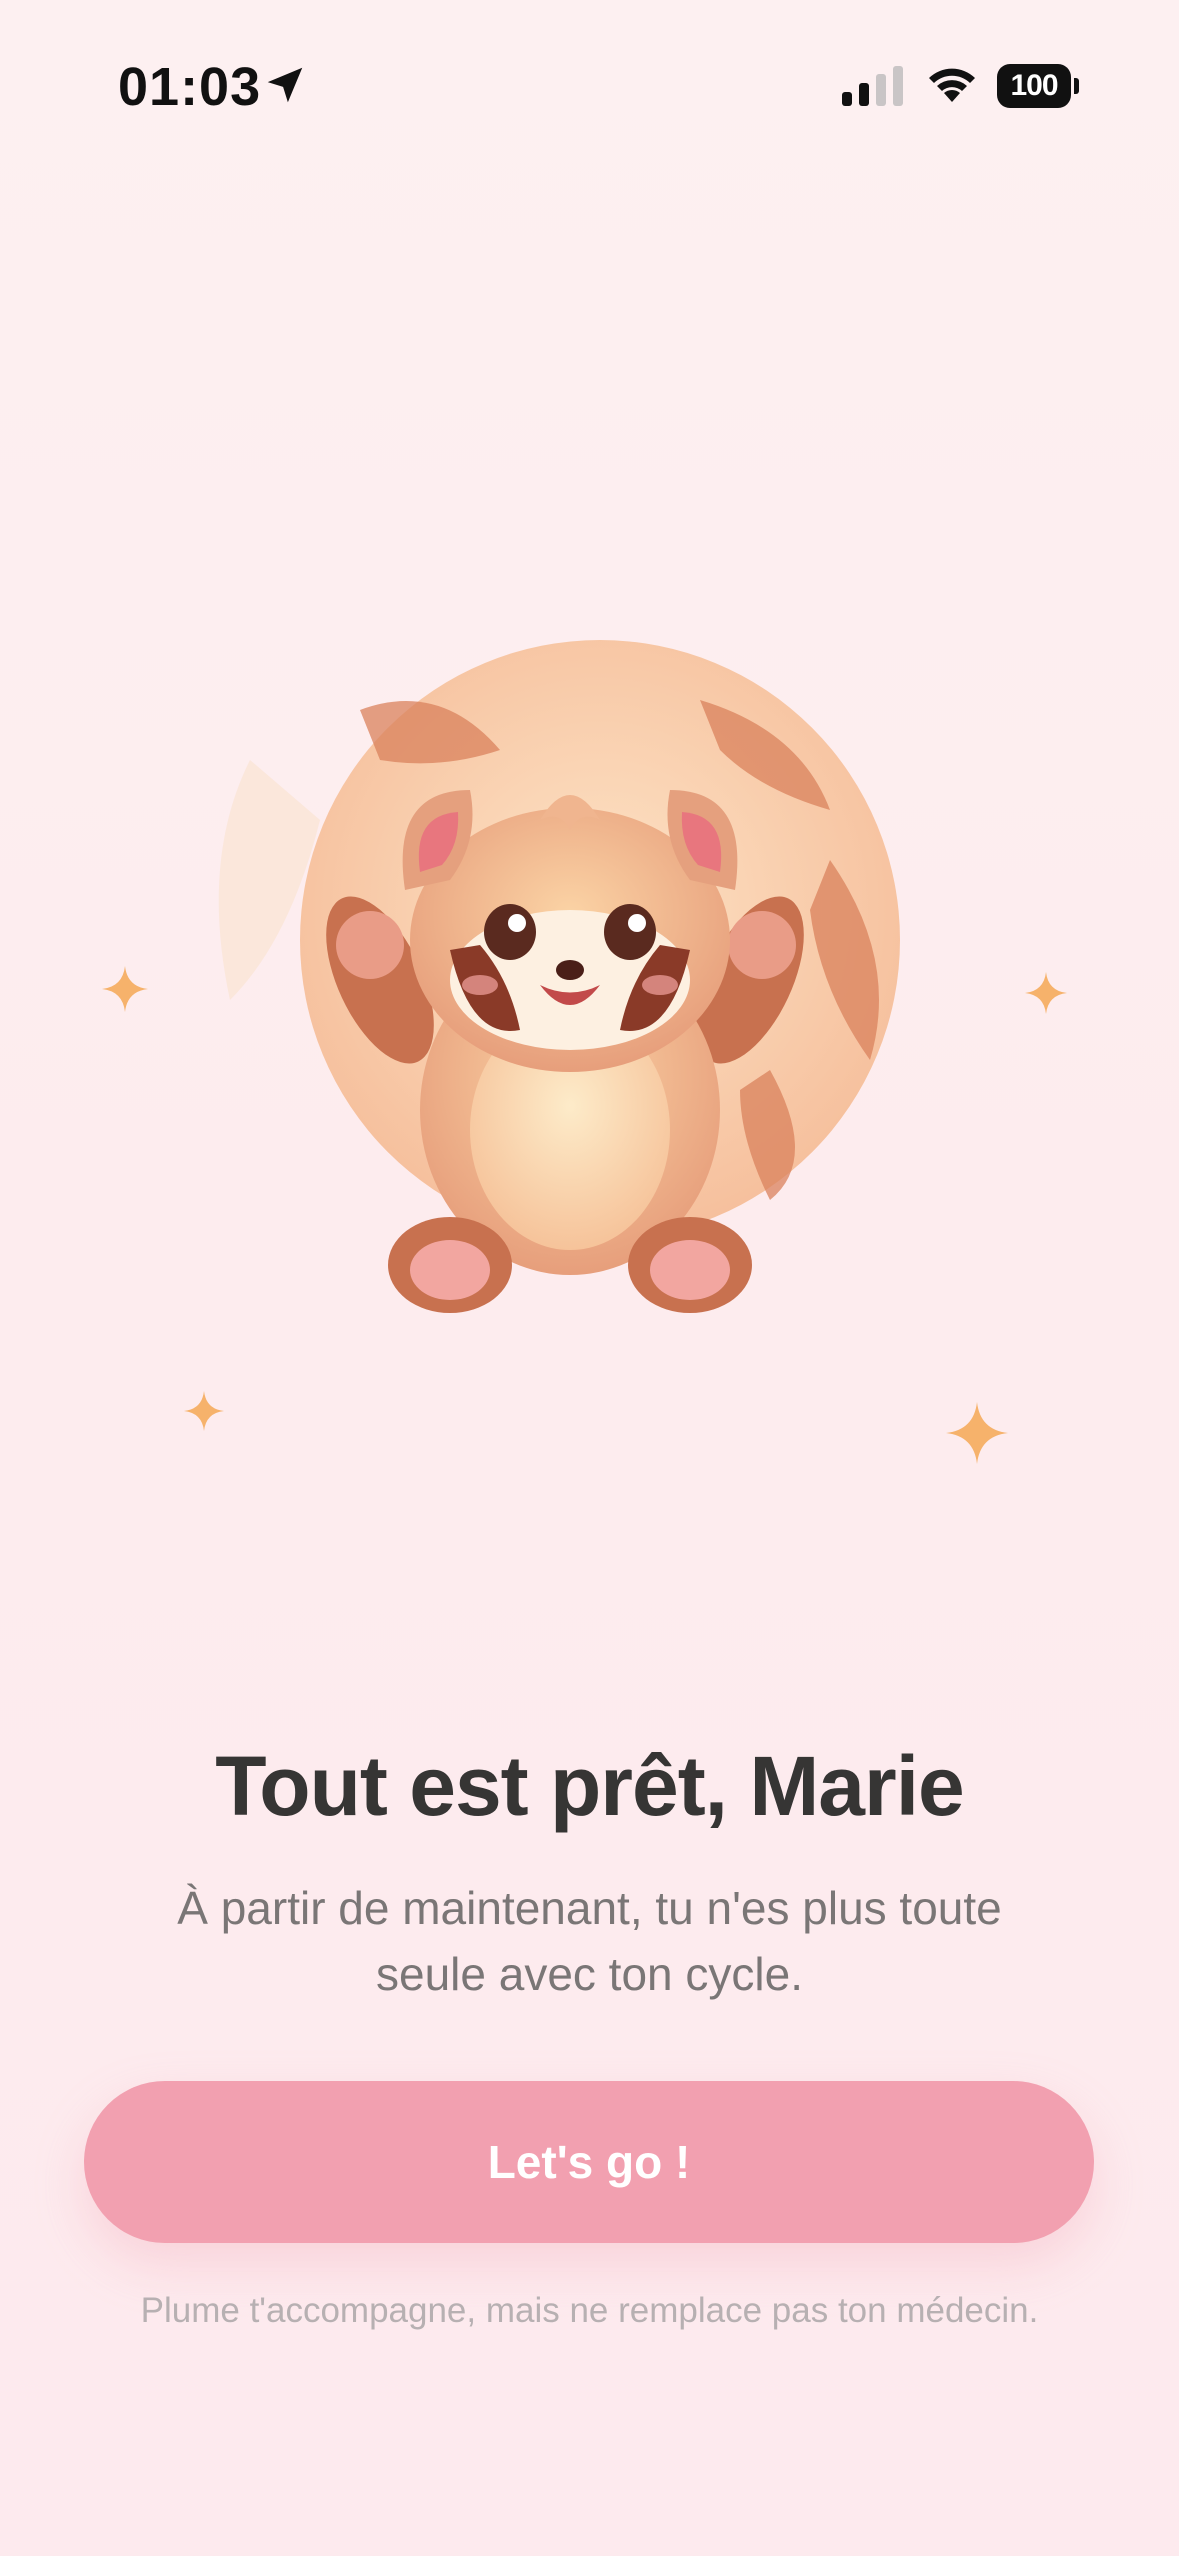 This screenshot has height=2556, width=1179. Describe the element at coordinates (872, 86) in the screenshot. I see `cellular-signal-icon` at that location.